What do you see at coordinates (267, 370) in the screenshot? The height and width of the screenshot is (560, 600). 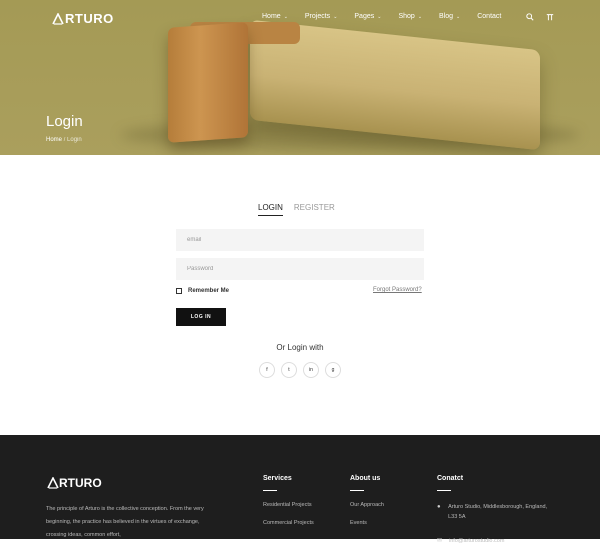 I see `facebook-icon: f` at bounding box center [267, 370].